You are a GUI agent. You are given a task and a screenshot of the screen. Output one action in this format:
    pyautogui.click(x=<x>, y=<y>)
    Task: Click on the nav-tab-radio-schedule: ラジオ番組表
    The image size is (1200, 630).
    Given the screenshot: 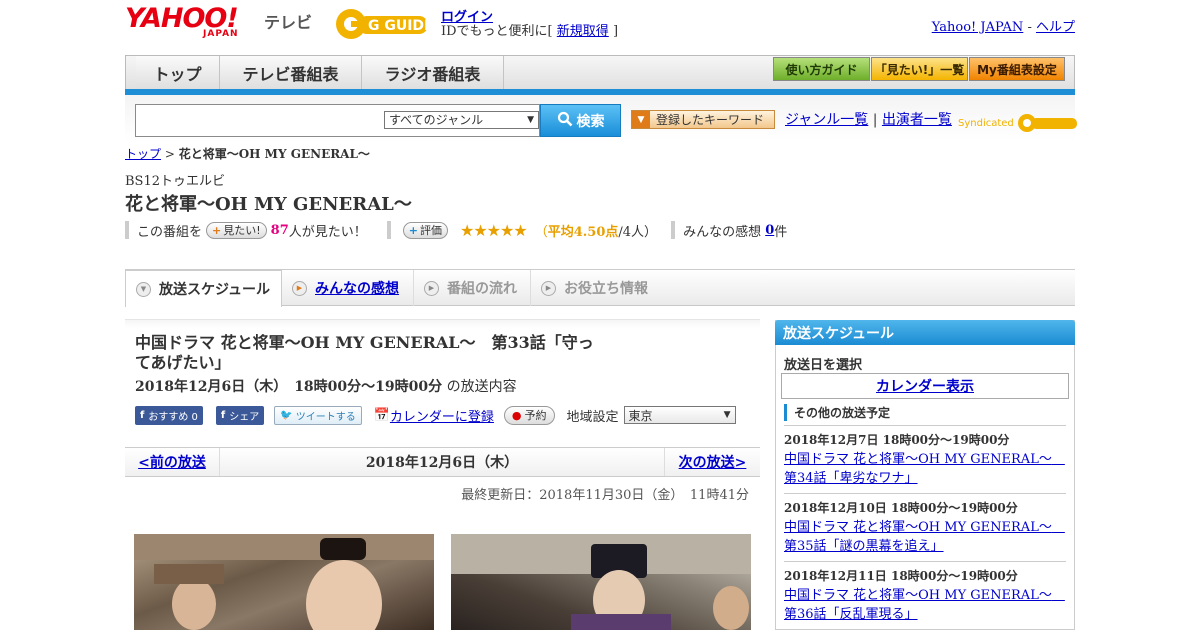 What is the action you would take?
    pyautogui.click(x=433, y=73)
    